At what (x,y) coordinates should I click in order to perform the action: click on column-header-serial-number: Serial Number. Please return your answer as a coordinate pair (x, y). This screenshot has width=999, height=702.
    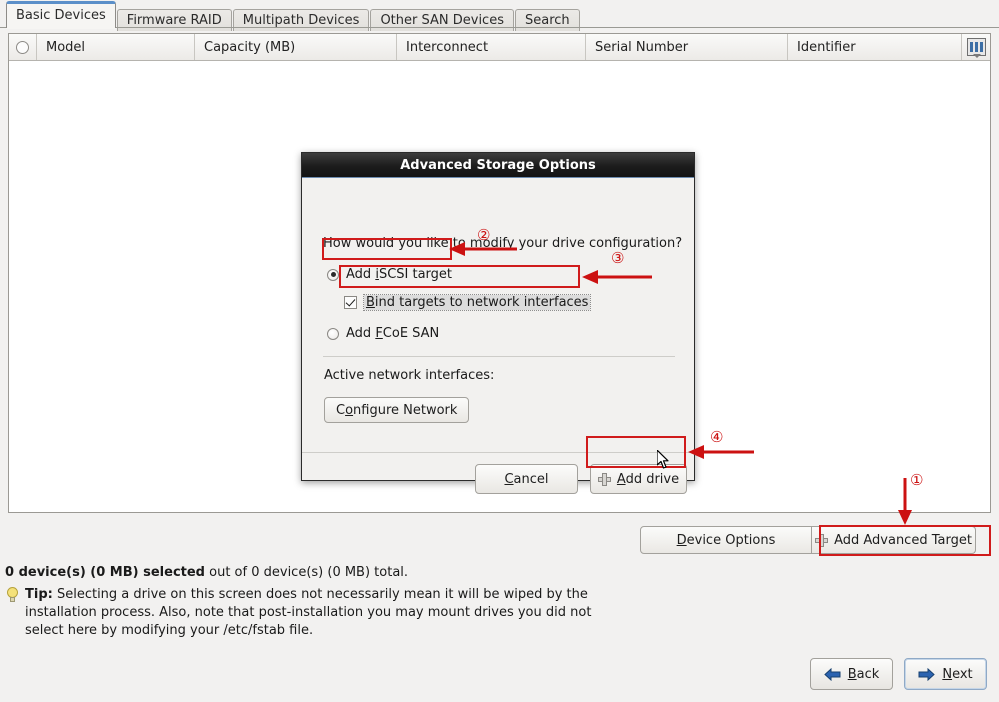
    Looking at the image, I should click on (687, 47).